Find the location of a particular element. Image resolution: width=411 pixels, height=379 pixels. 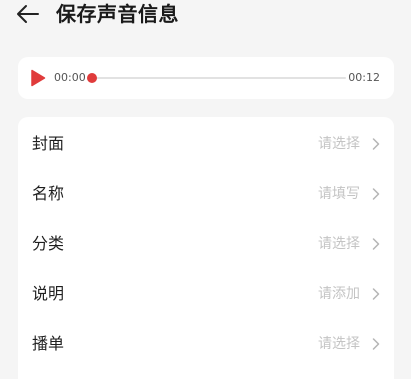

row-placeholder: 请添加 is located at coordinates (339, 294).